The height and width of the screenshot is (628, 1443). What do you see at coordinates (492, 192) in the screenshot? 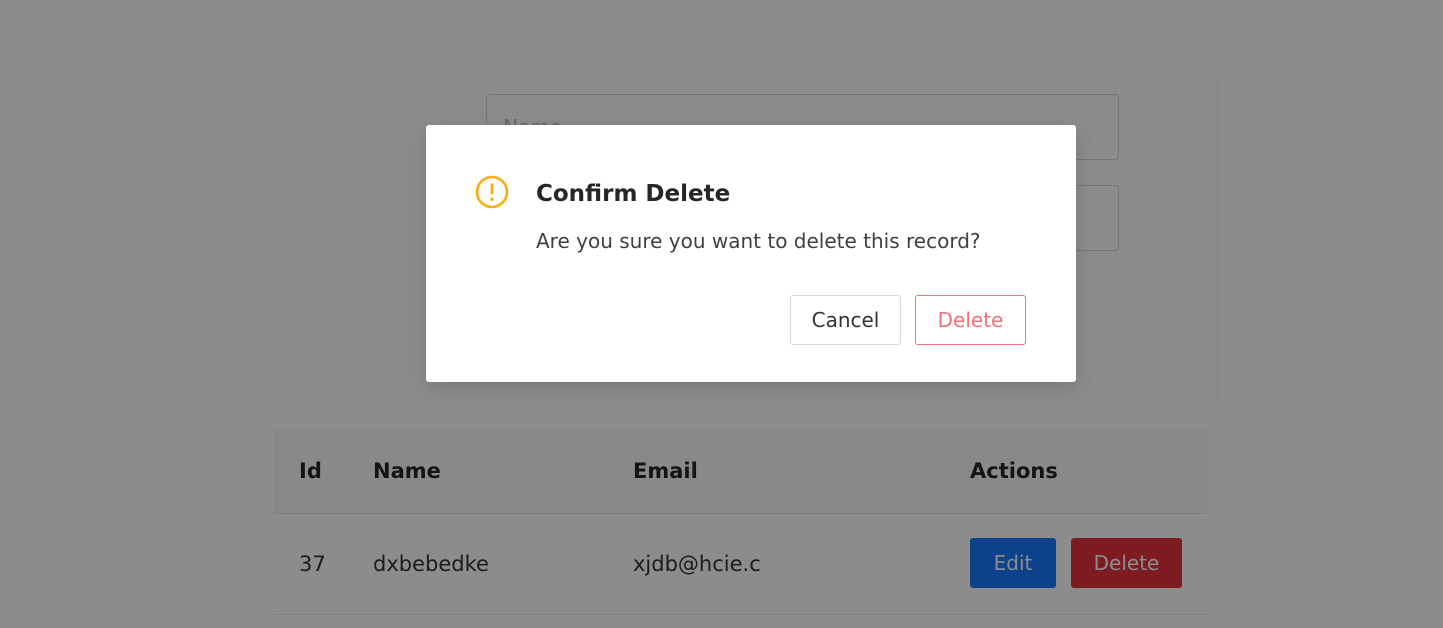
I see `exclamation-circle-icon` at bounding box center [492, 192].